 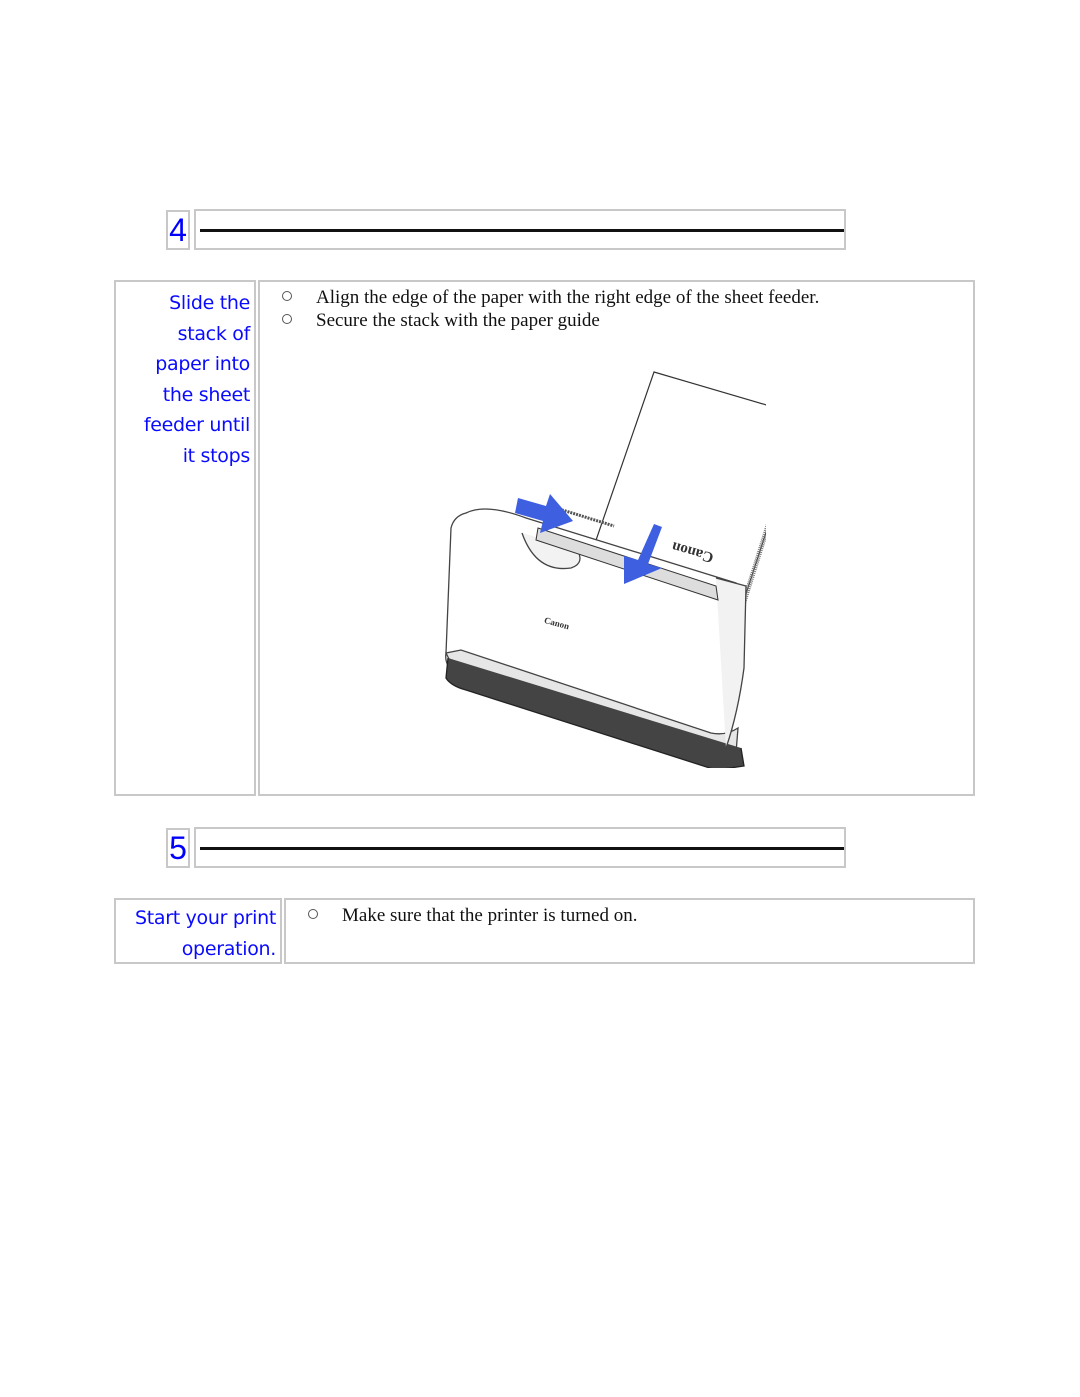 I want to click on step-5-header-rule-box, so click(x=520, y=847).